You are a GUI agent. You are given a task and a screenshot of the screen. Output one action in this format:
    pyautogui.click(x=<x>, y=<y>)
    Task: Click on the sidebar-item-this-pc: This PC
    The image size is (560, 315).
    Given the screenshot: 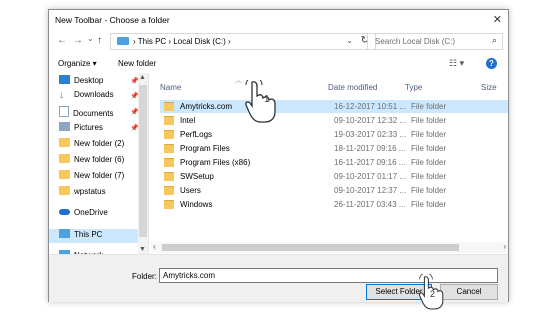 What is the action you would take?
    pyautogui.click(x=93, y=236)
    